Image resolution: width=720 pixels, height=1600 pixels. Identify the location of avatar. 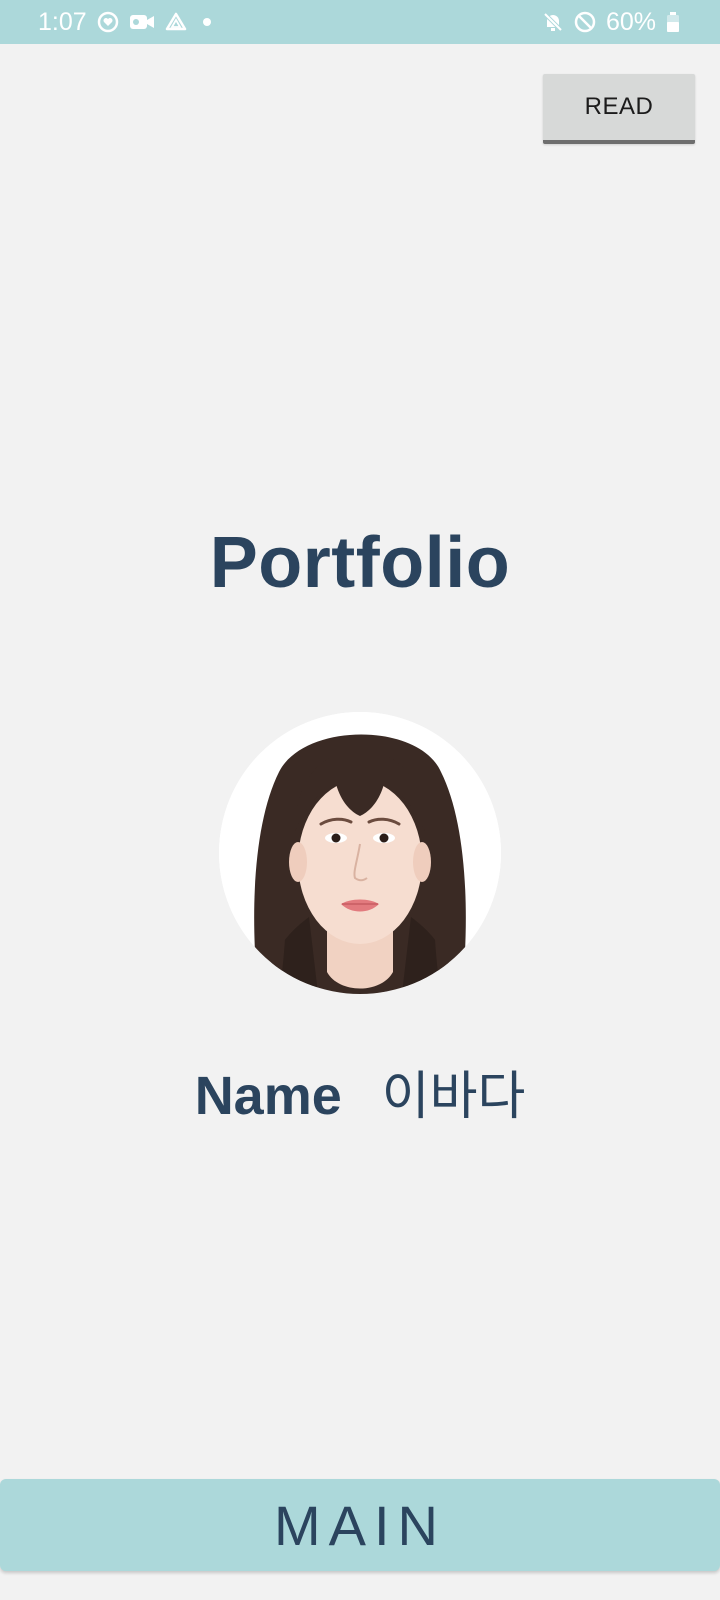
(360, 853).